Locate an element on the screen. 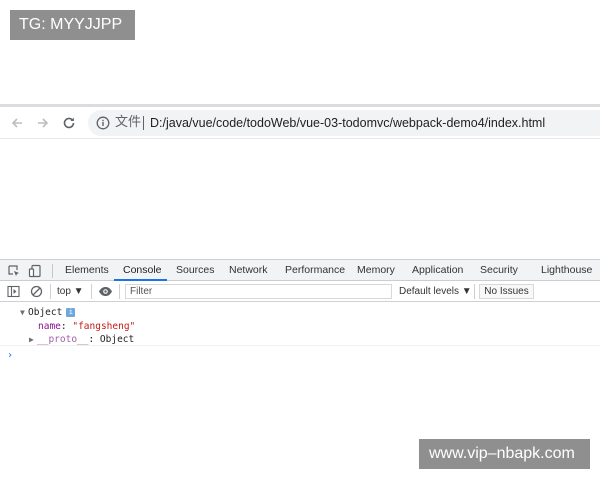  address-separator is located at coordinates (143, 123).